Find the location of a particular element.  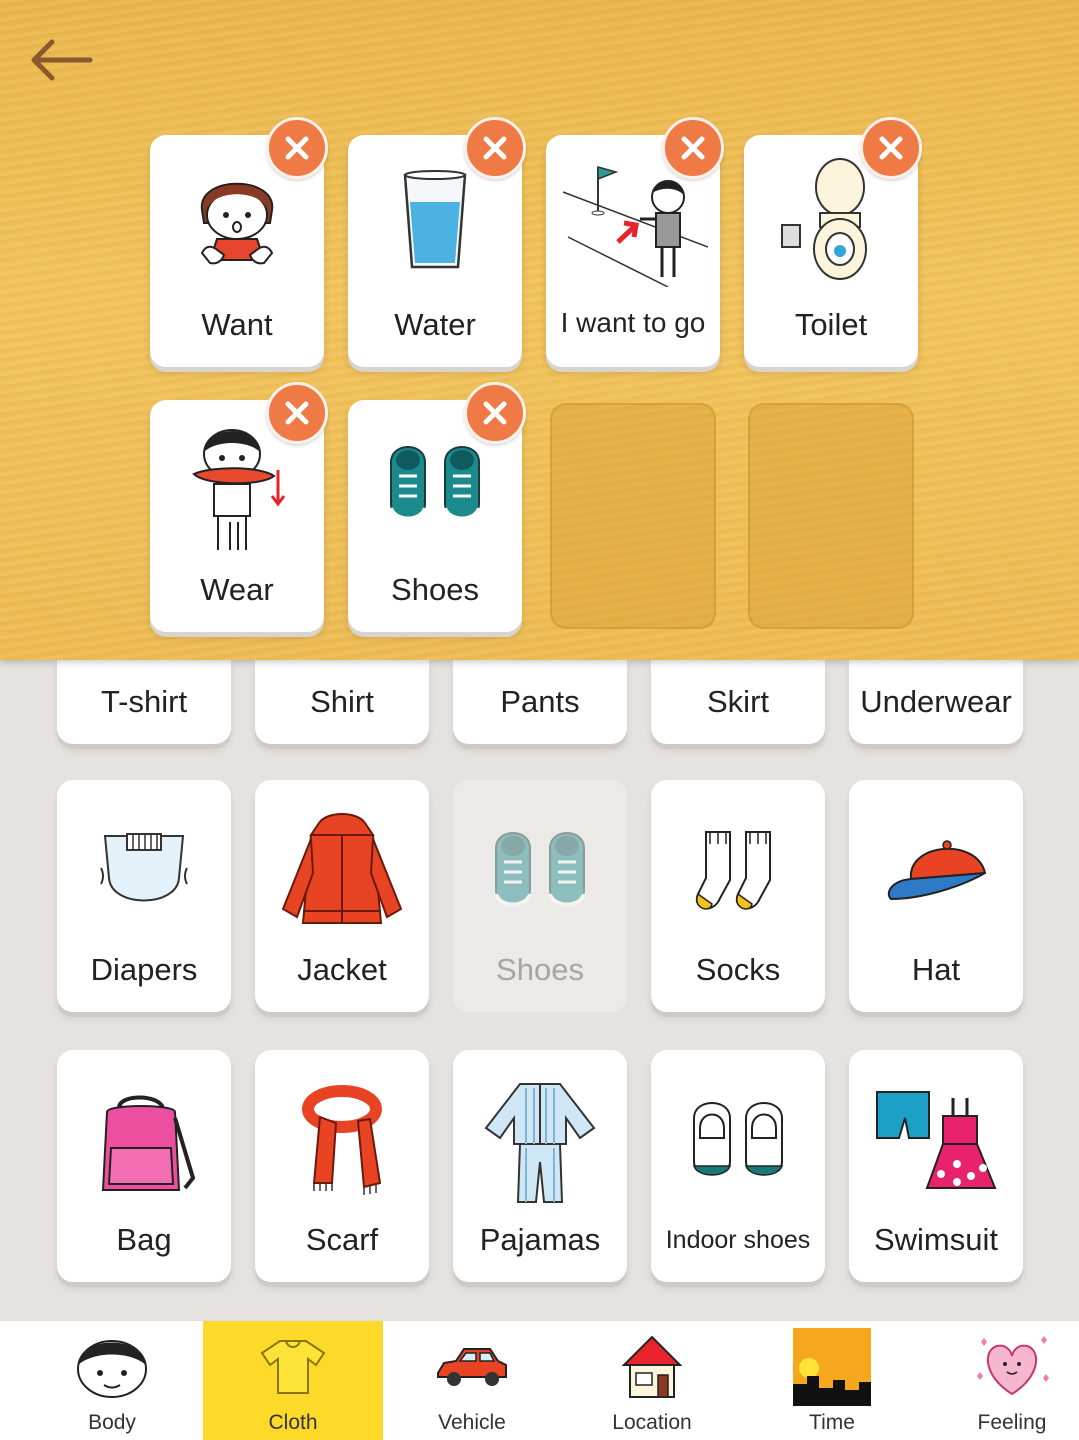

category-tab-bar: Body Cloth Vehicle Location Time Feeling is located at coordinates (539, 1380).